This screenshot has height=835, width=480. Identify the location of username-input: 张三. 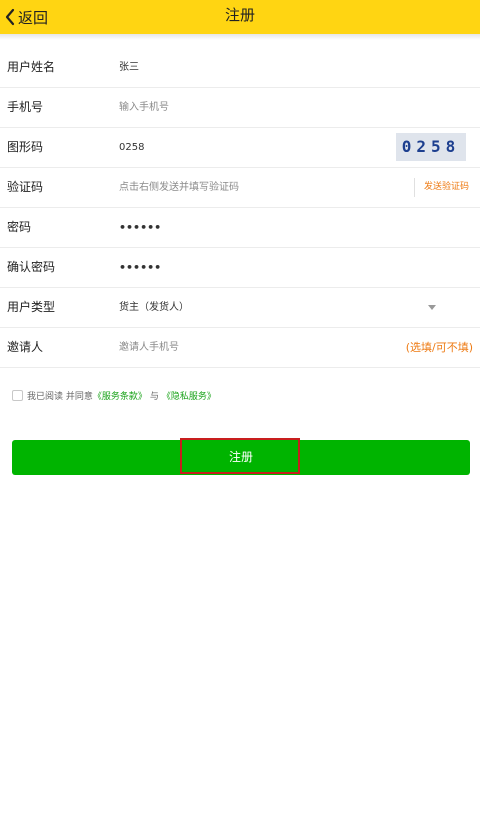
(129, 67).